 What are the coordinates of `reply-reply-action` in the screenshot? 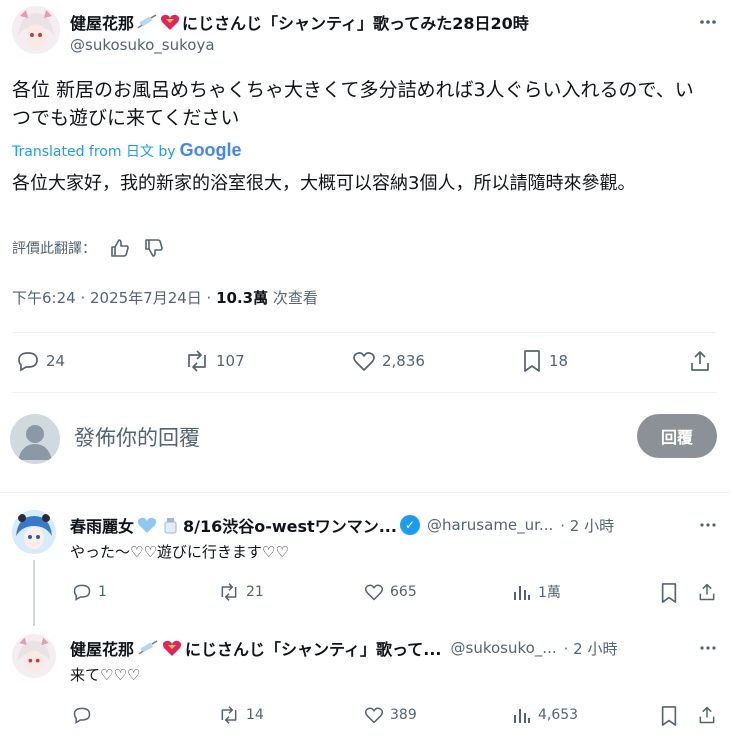 It's located at (85, 715).